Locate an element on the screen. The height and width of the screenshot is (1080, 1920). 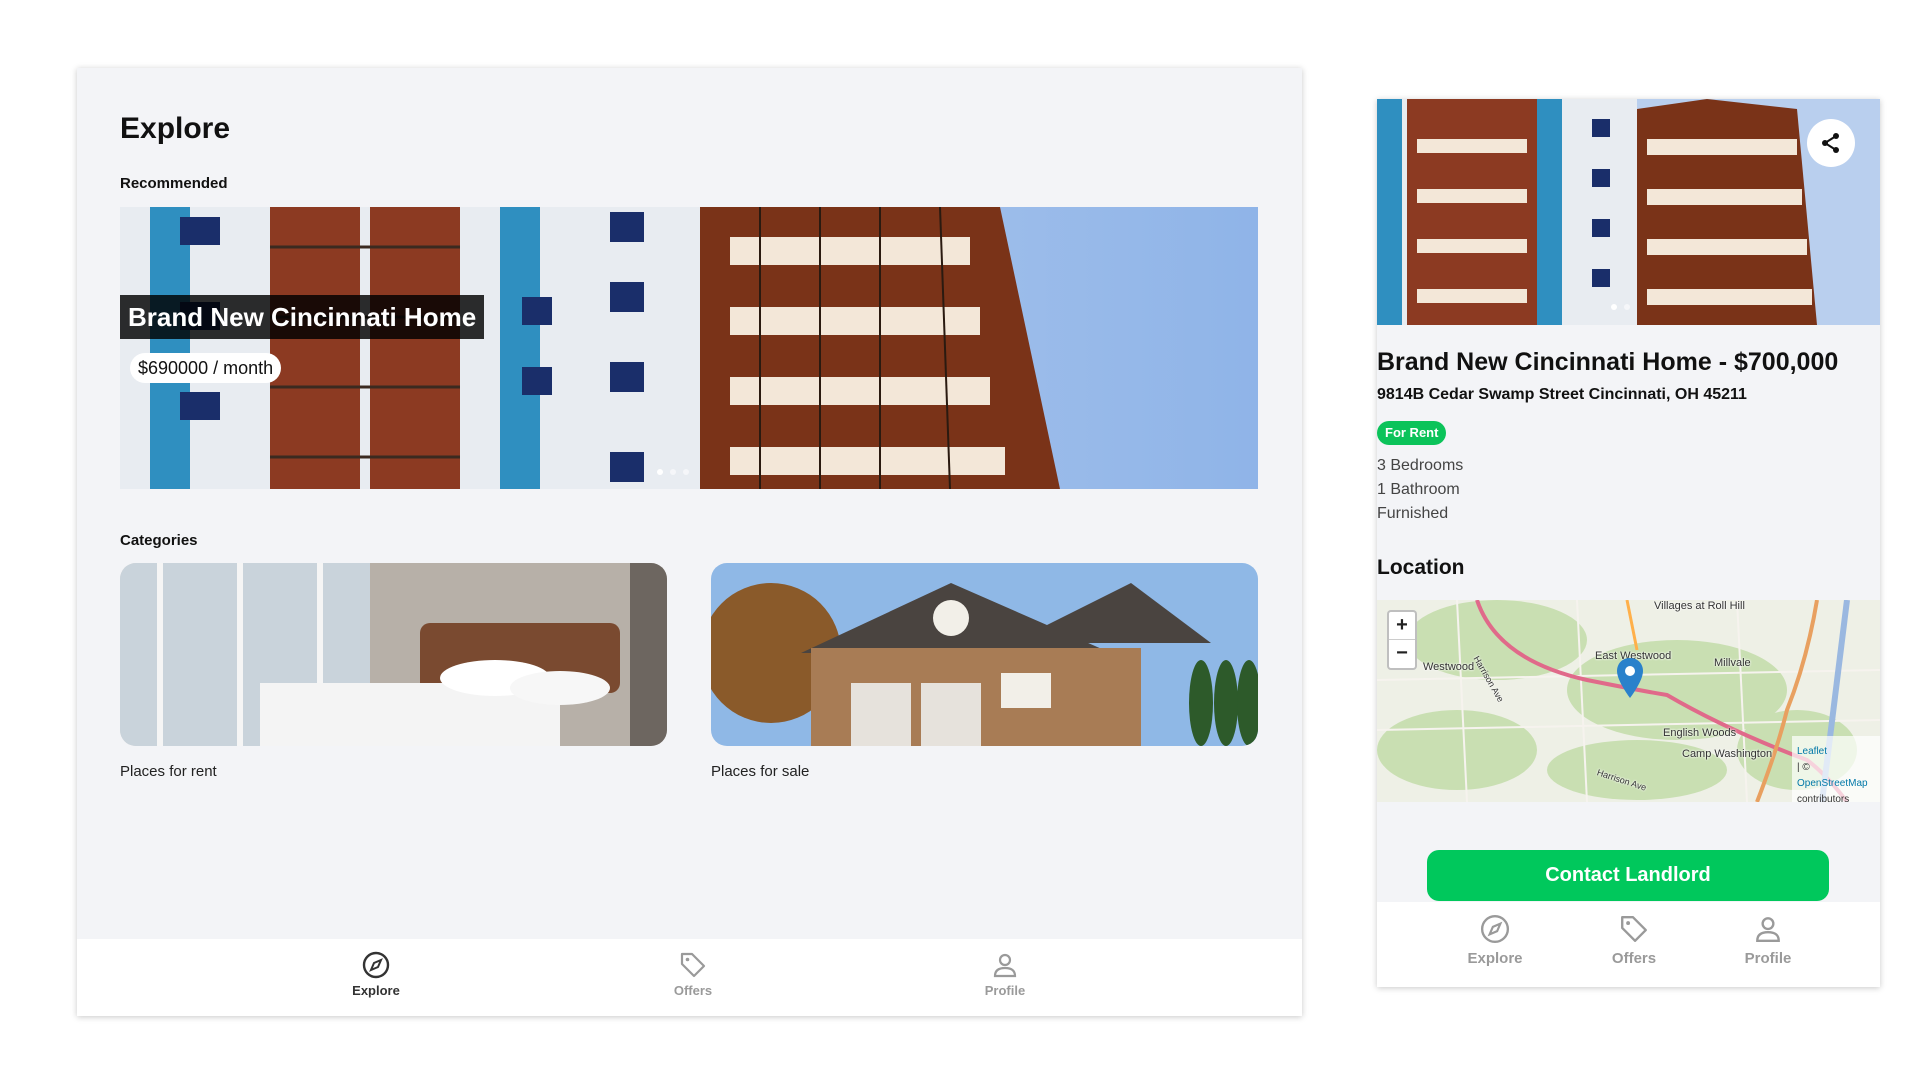
featured-price: $690000 / month is located at coordinates (206, 368).